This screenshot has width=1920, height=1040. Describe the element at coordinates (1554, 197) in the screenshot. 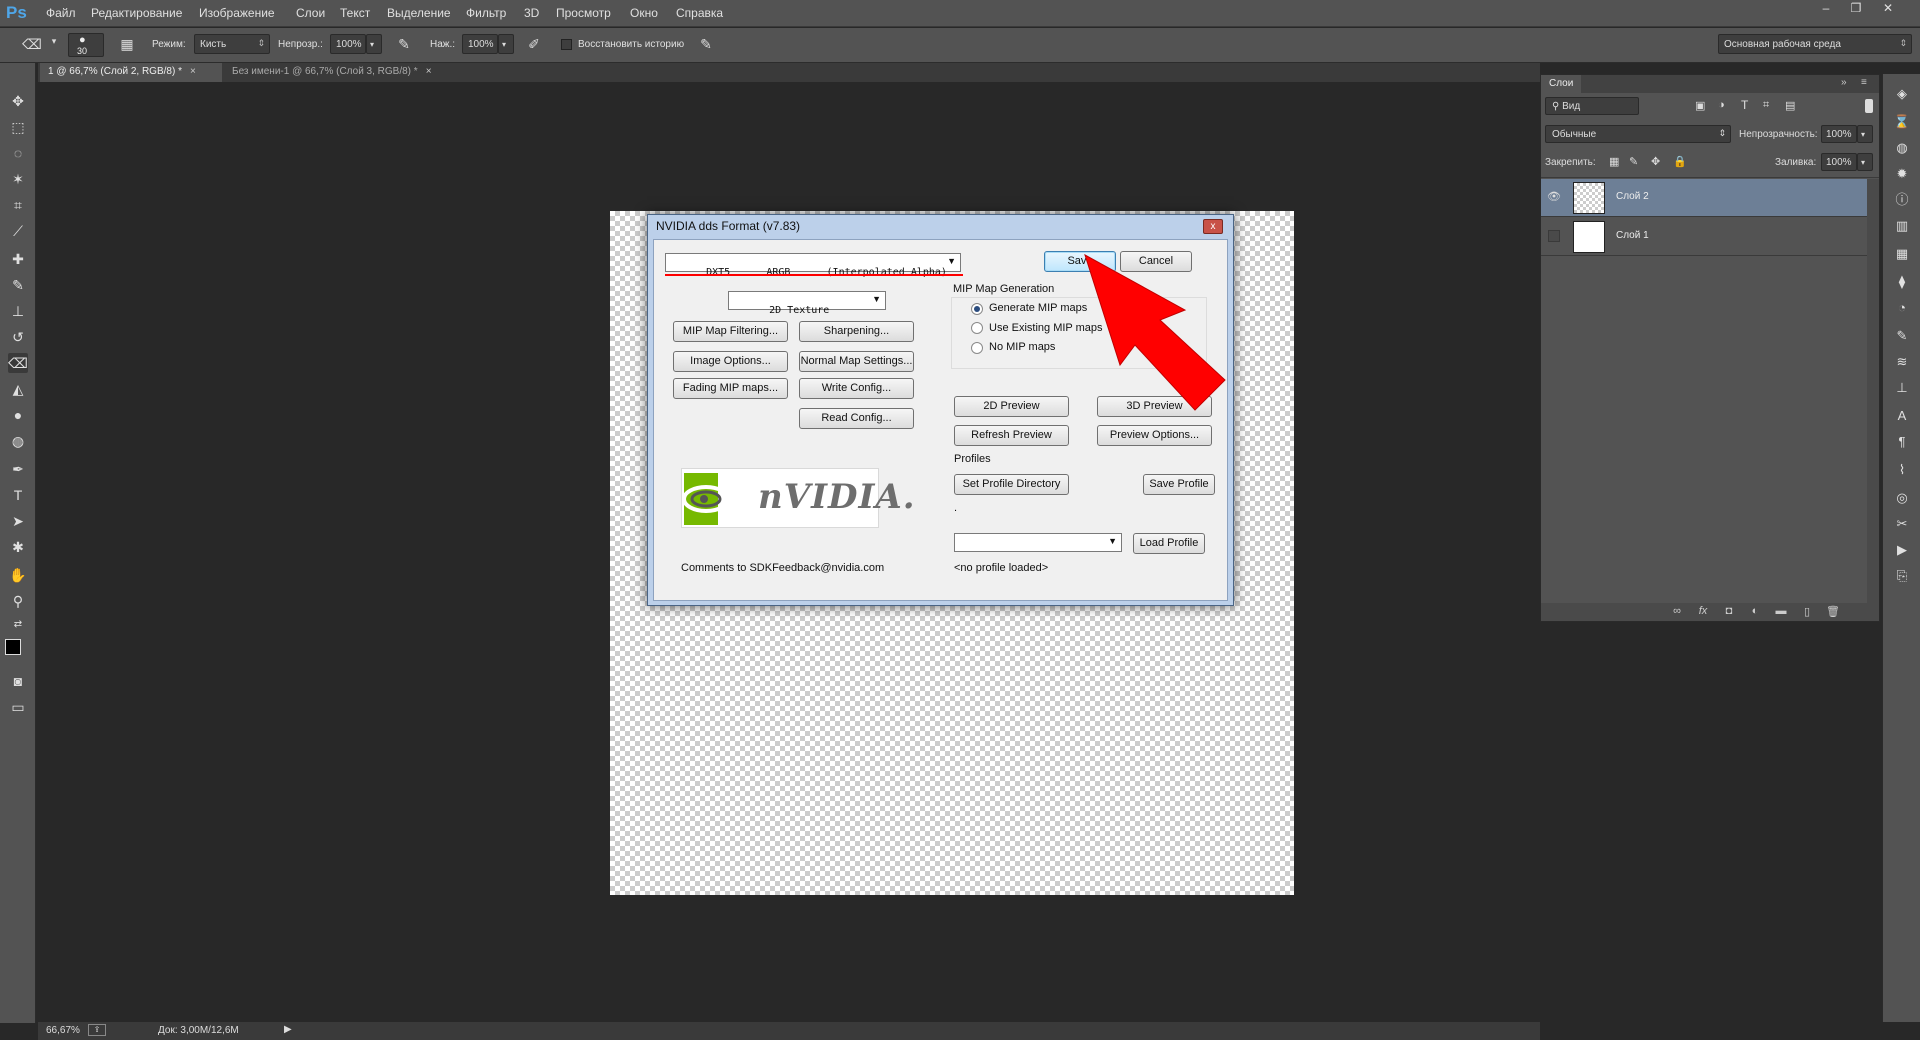

I see `eye-icon: 👁` at that location.